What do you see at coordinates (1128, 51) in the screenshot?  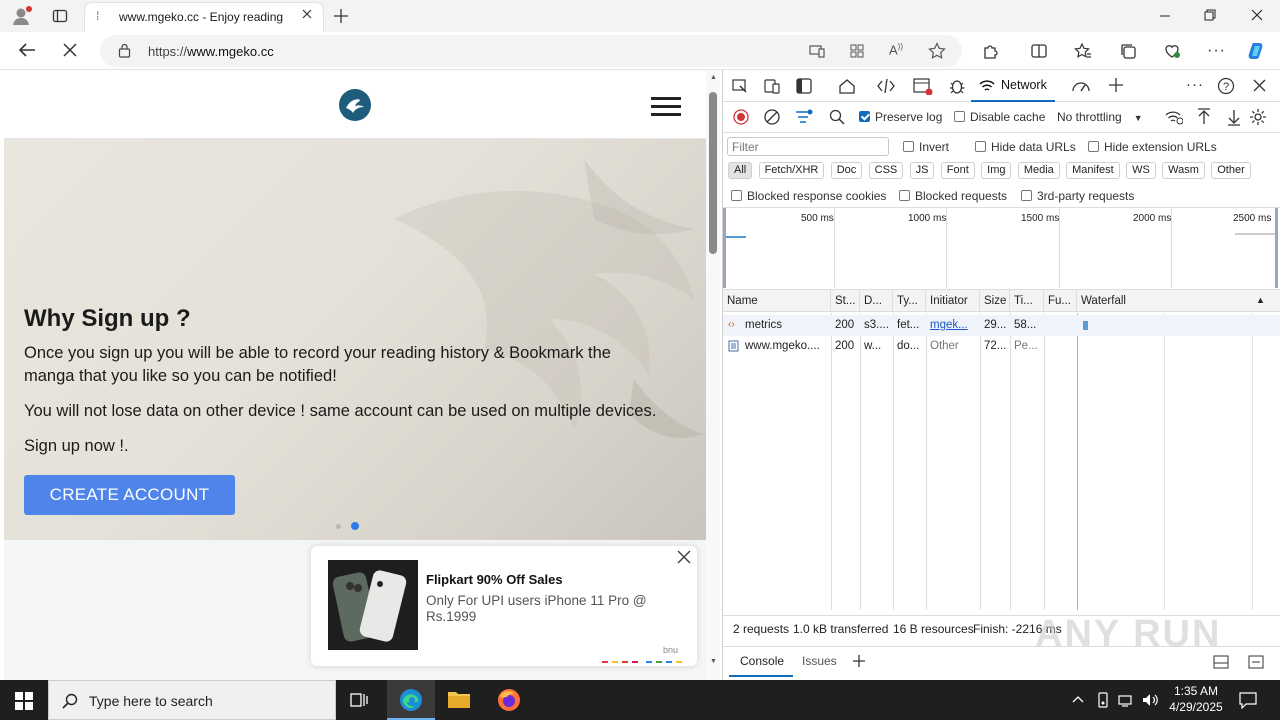 I see `collections-icon` at bounding box center [1128, 51].